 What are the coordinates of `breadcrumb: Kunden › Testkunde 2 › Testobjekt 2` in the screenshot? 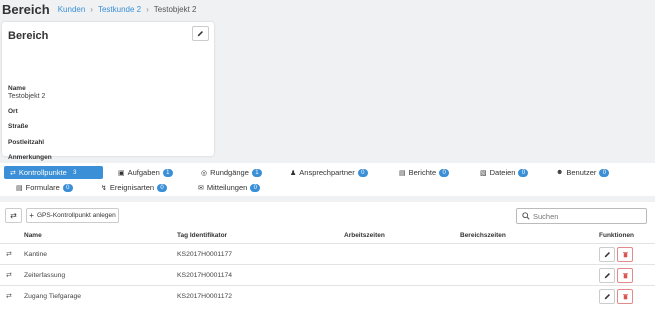 It's located at (127, 9).